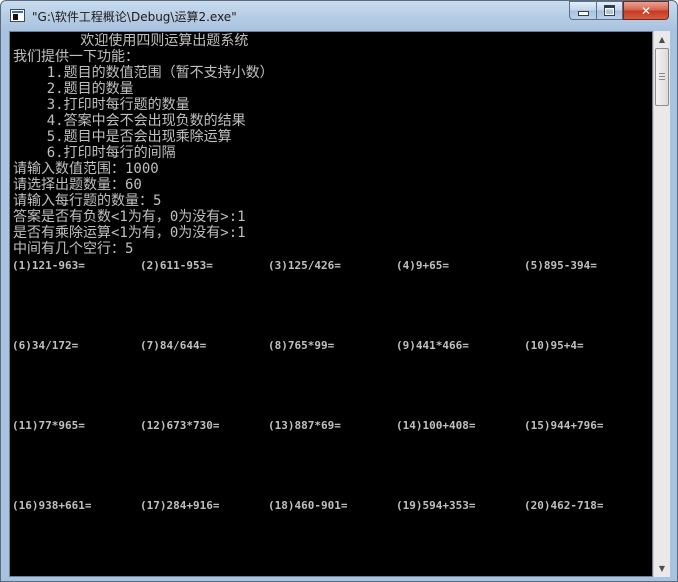  What do you see at coordinates (180, 425) in the screenshot?
I see `problem-item: (12)673*730=` at bounding box center [180, 425].